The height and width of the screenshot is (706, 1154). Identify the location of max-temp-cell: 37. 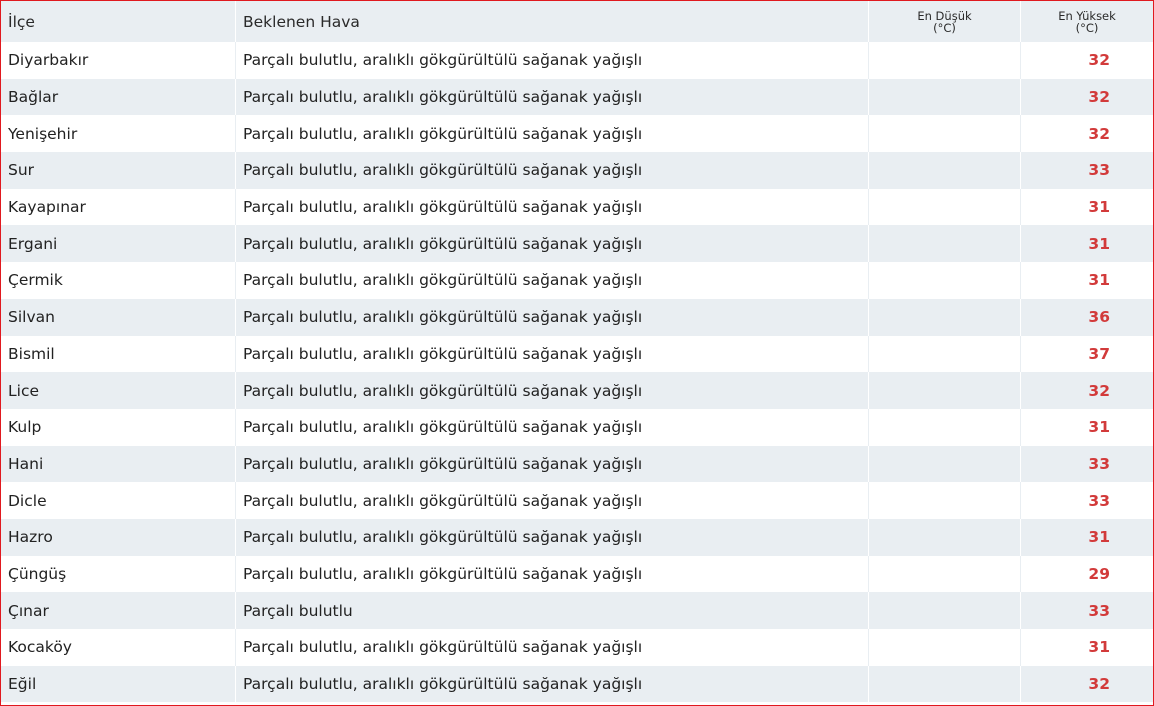
(1087, 354).